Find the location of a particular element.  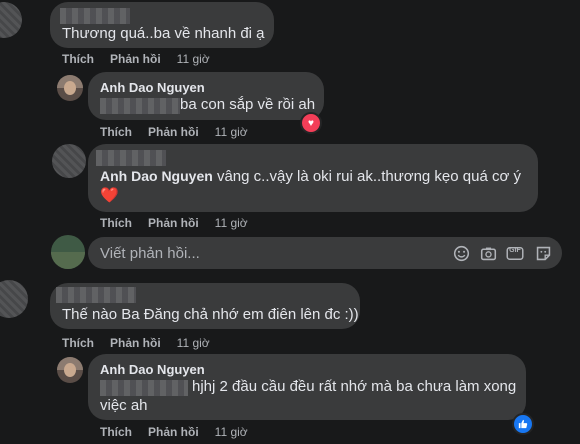

reply-text: ba con sắp về rồi ah is located at coordinates (248, 104).